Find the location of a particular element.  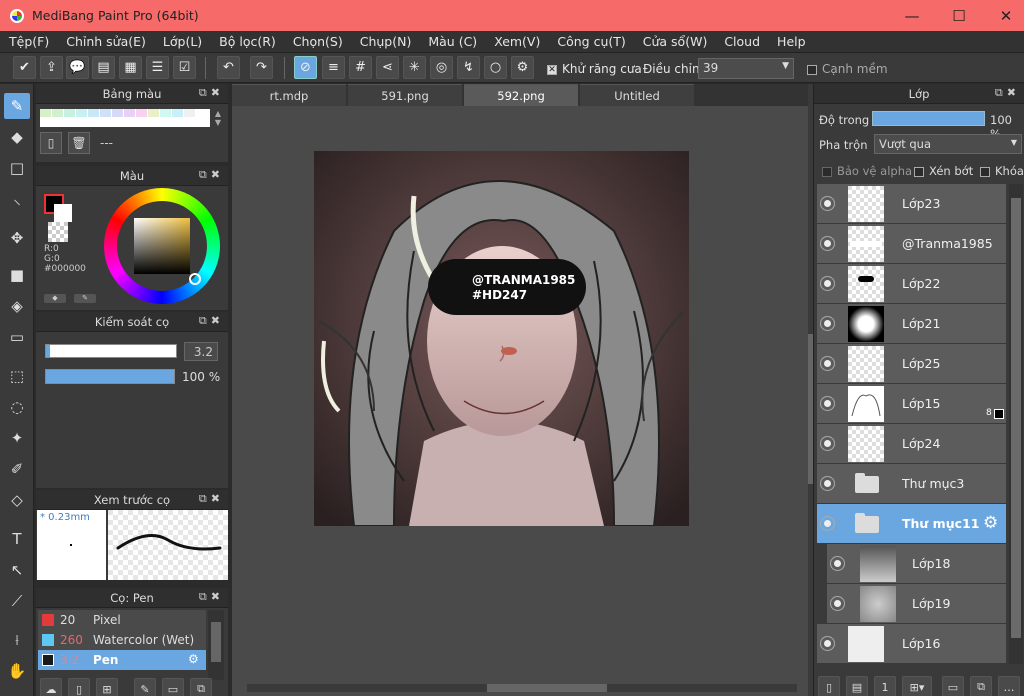

divide-tool-icon: ⟋ is located at coordinates (17, 601).